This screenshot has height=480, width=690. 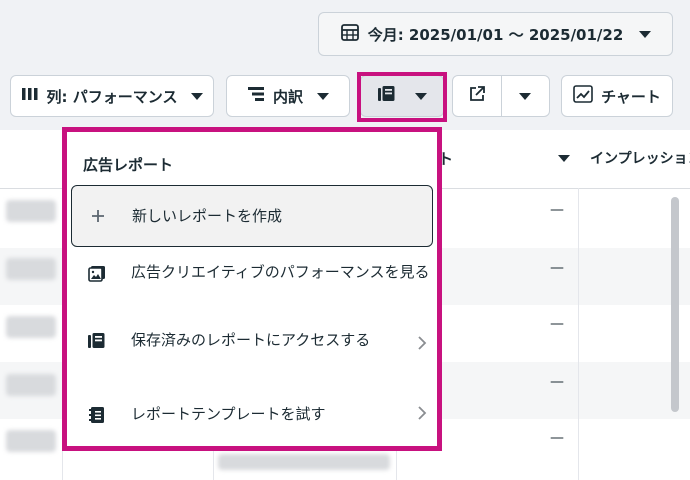 I want to click on create-new-report-item: 新しいレポートを作成, so click(x=252, y=216).